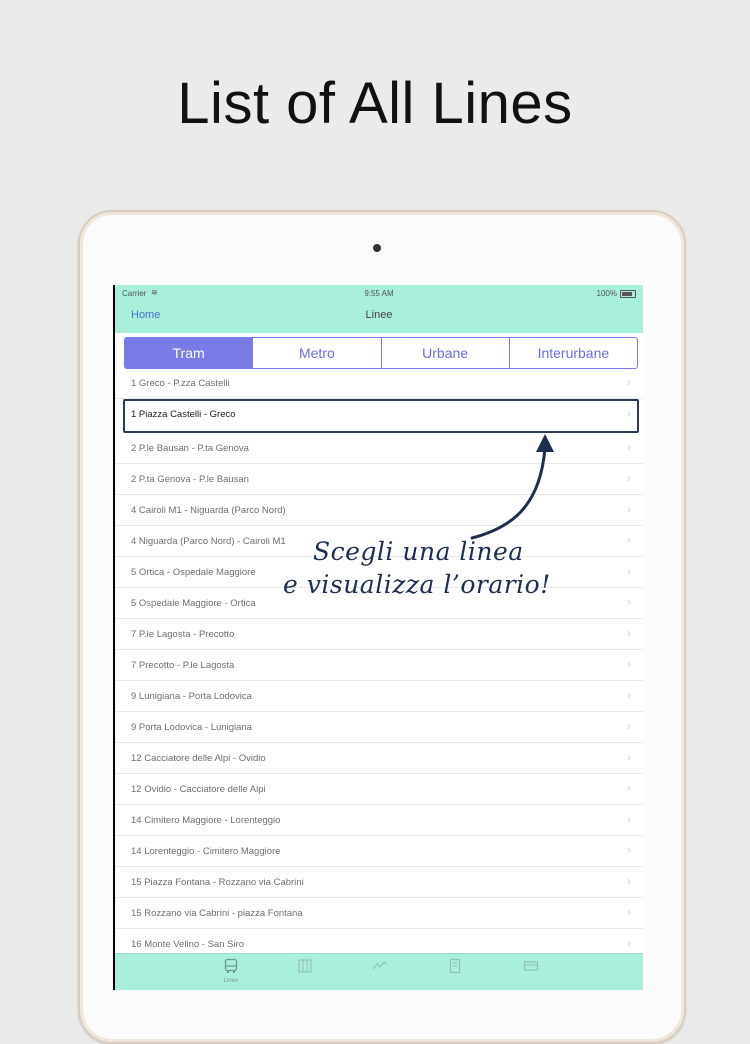  I want to click on battery-icon, so click(628, 294).